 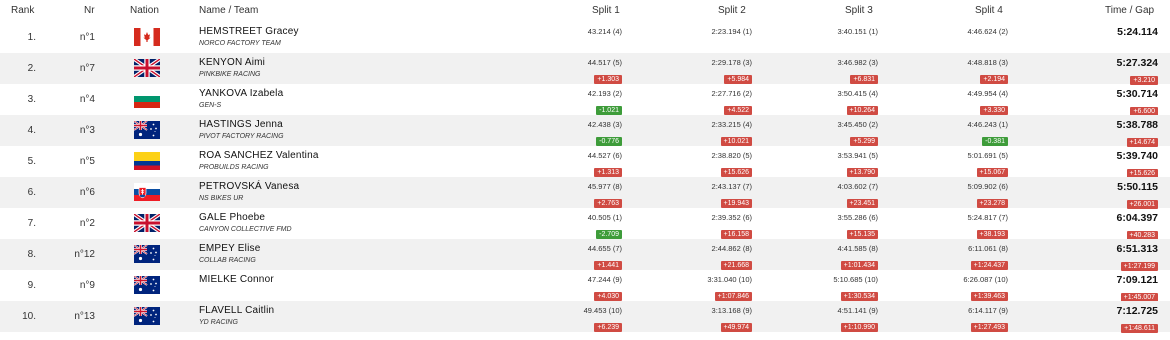 What do you see at coordinates (987, 93) in the screenshot?
I see `split-time: 4:49.954 (4)` at bounding box center [987, 93].